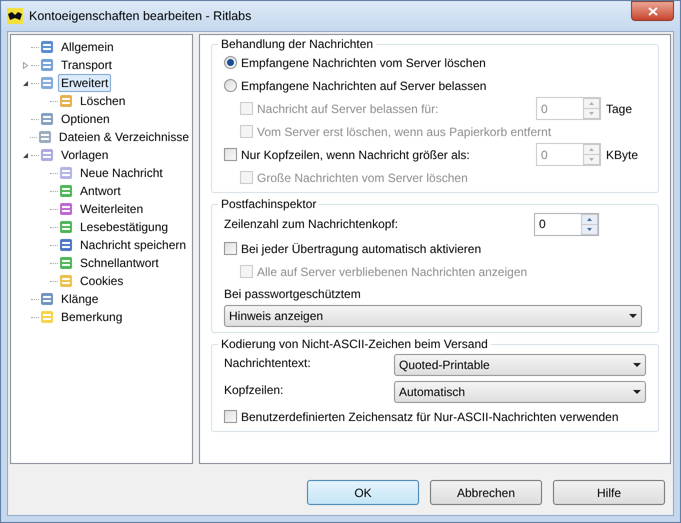 The width and height of the screenshot is (681, 523). I want to click on tree-item: Nachricht speichern, so click(133, 245).